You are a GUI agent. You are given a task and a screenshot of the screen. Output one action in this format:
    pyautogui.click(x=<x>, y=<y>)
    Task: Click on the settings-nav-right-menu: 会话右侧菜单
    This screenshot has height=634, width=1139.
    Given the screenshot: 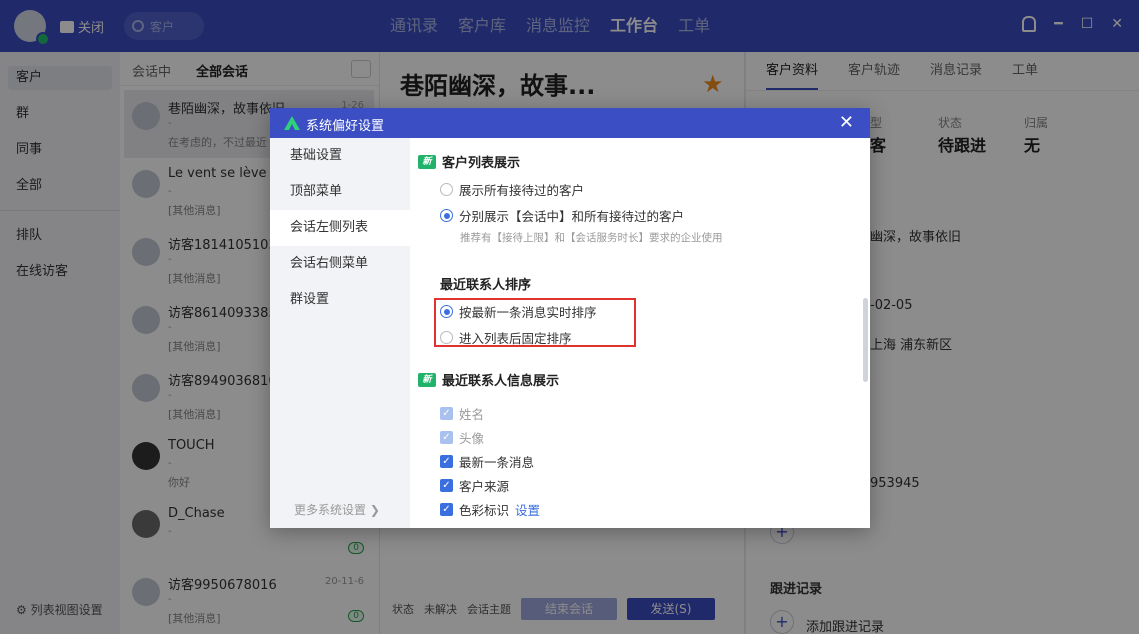 What is the action you would take?
    pyautogui.click(x=340, y=264)
    